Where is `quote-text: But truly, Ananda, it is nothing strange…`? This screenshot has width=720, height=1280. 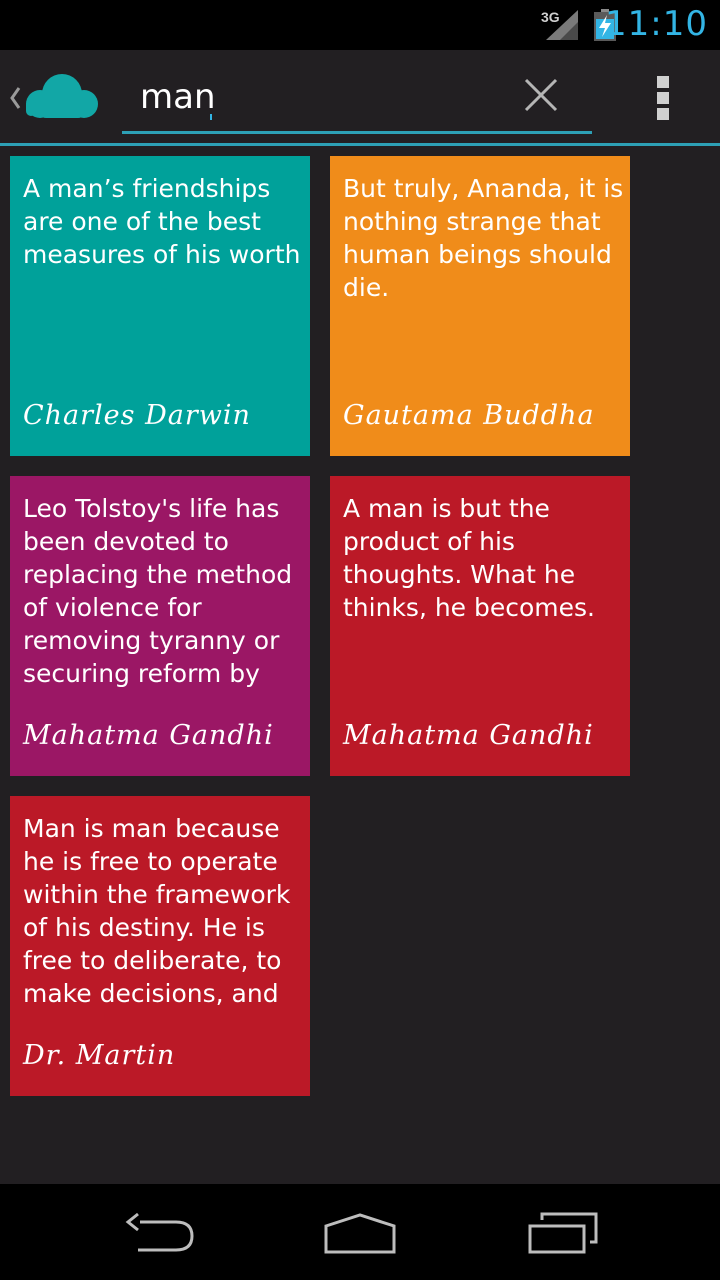 quote-text: But truly, Ananda, it is nothing strange… is located at coordinates (483, 238).